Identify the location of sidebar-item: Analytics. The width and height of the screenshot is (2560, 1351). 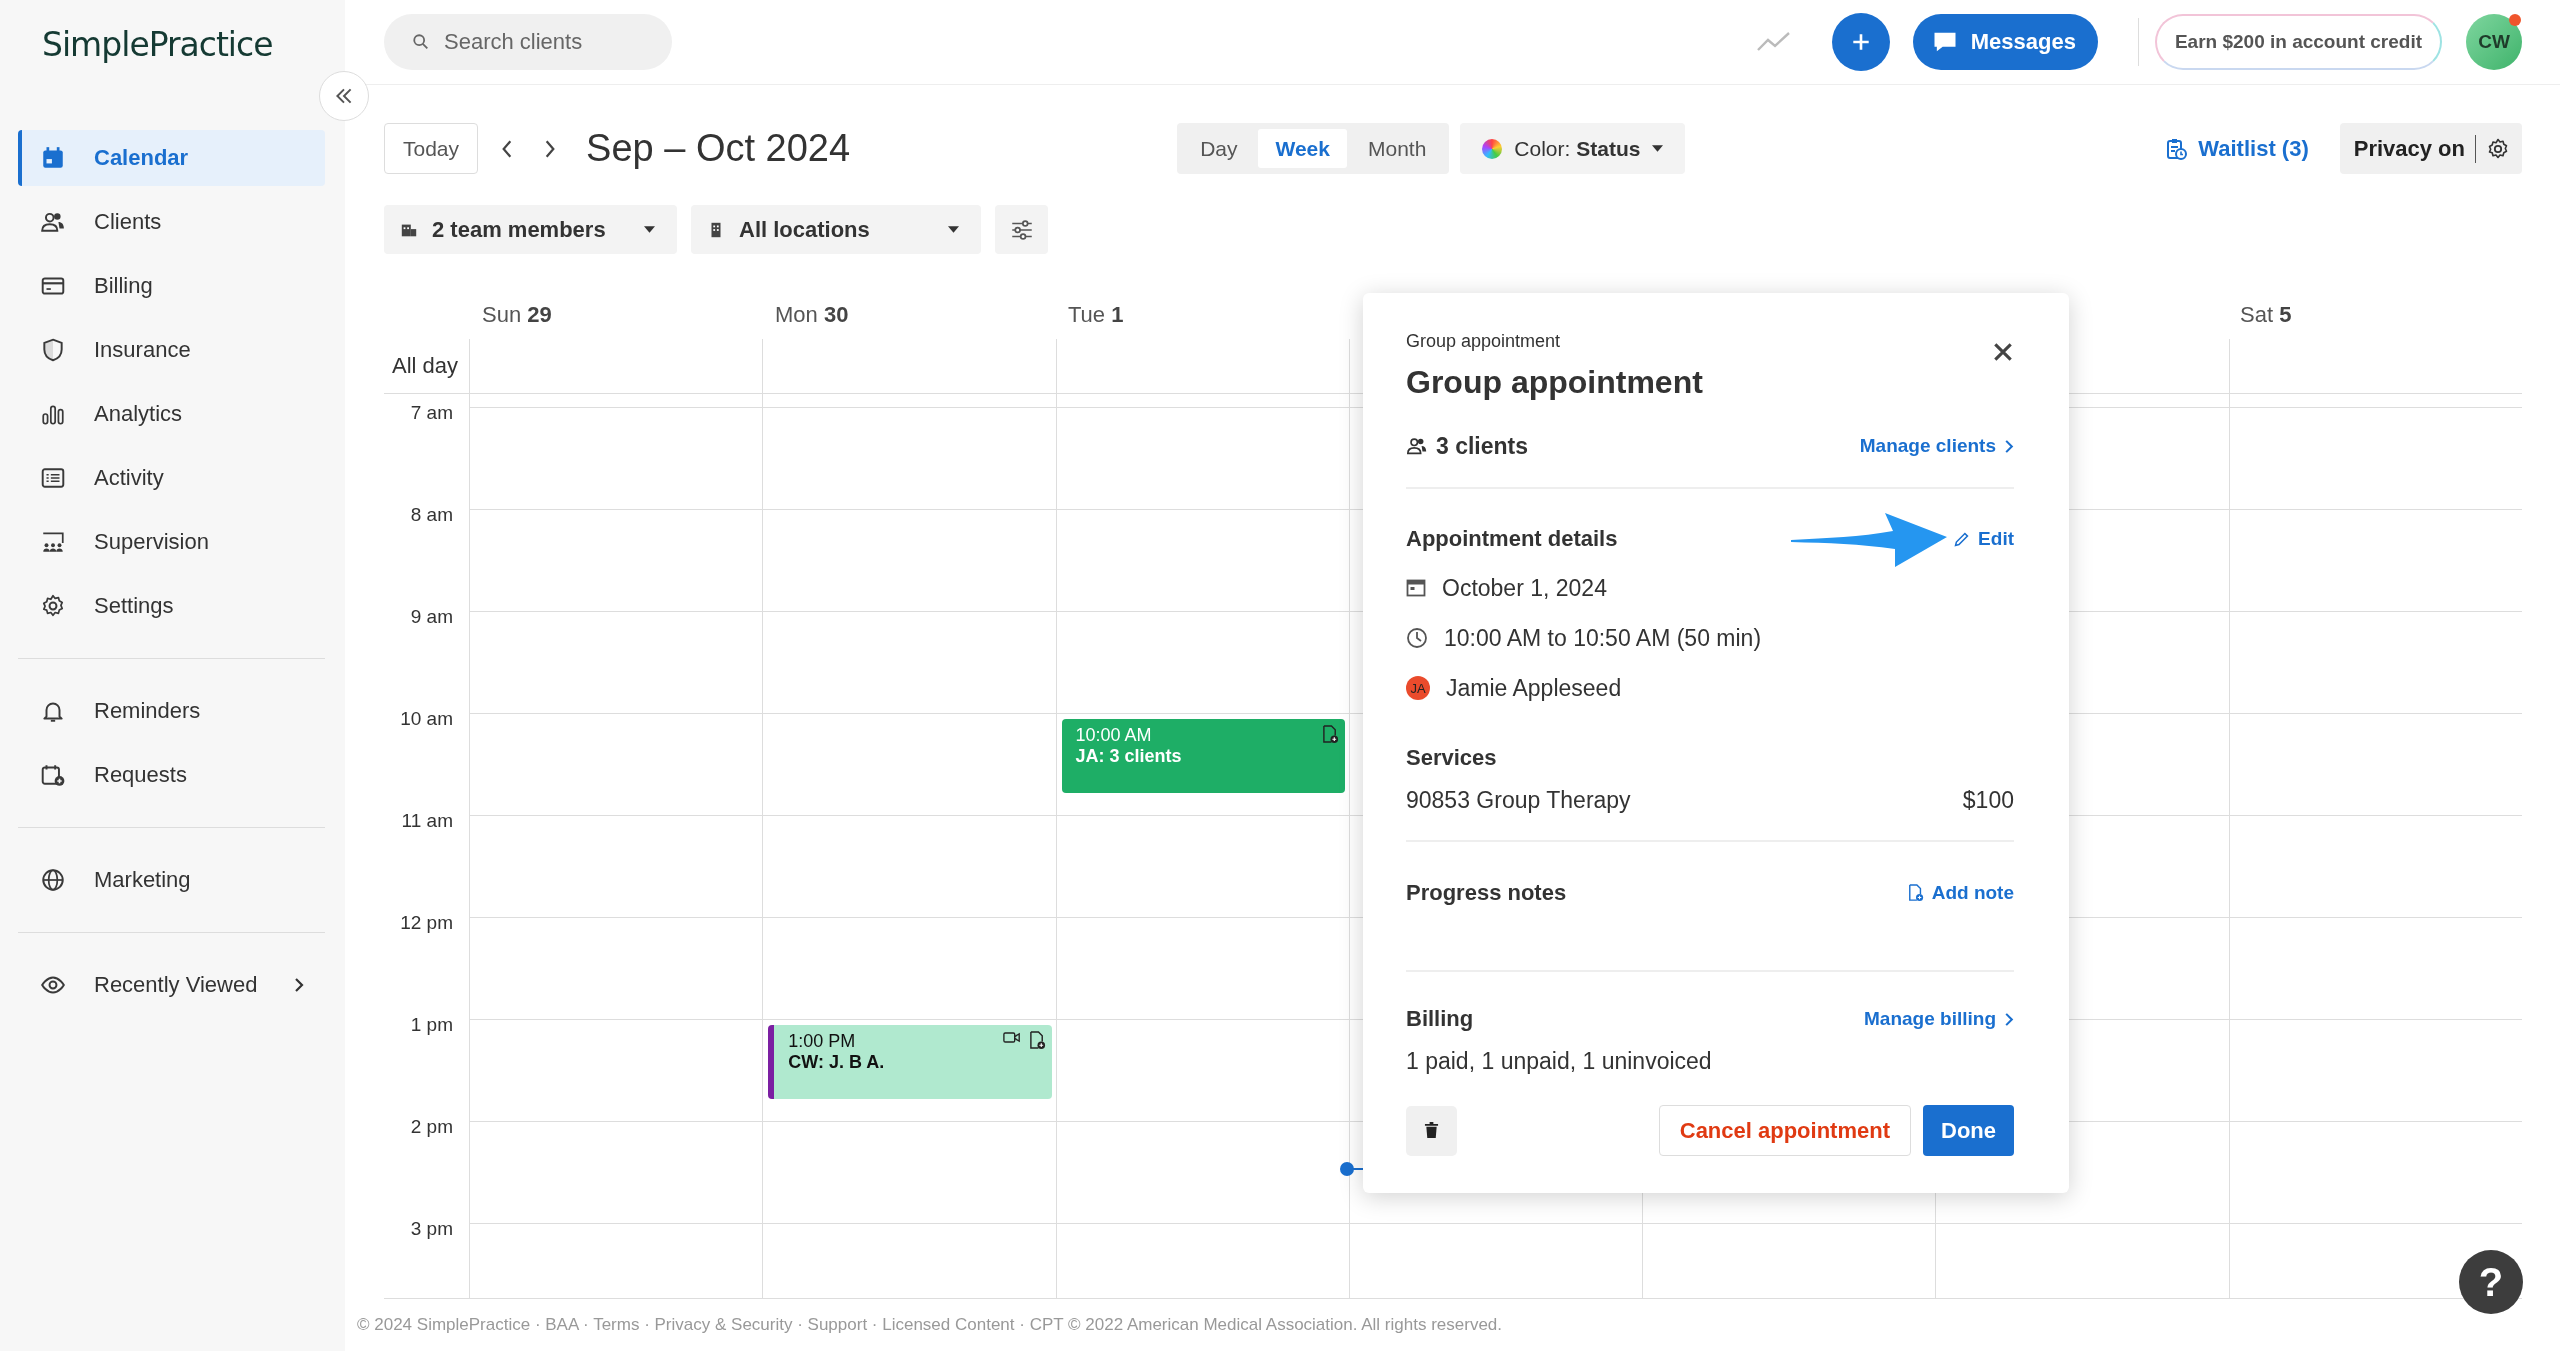
(171, 414).